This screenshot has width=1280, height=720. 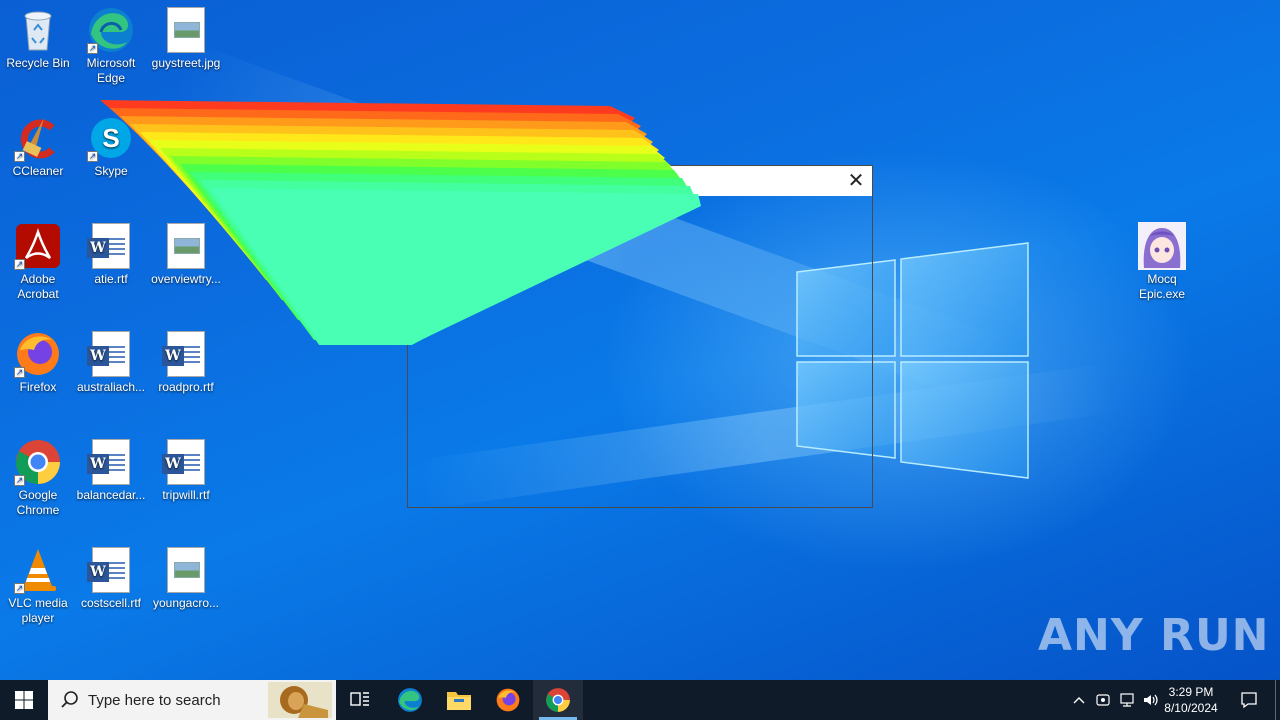 I want to click on desktop-icon-vlc: ↗ VLC media player, so click(x=38, y=586).